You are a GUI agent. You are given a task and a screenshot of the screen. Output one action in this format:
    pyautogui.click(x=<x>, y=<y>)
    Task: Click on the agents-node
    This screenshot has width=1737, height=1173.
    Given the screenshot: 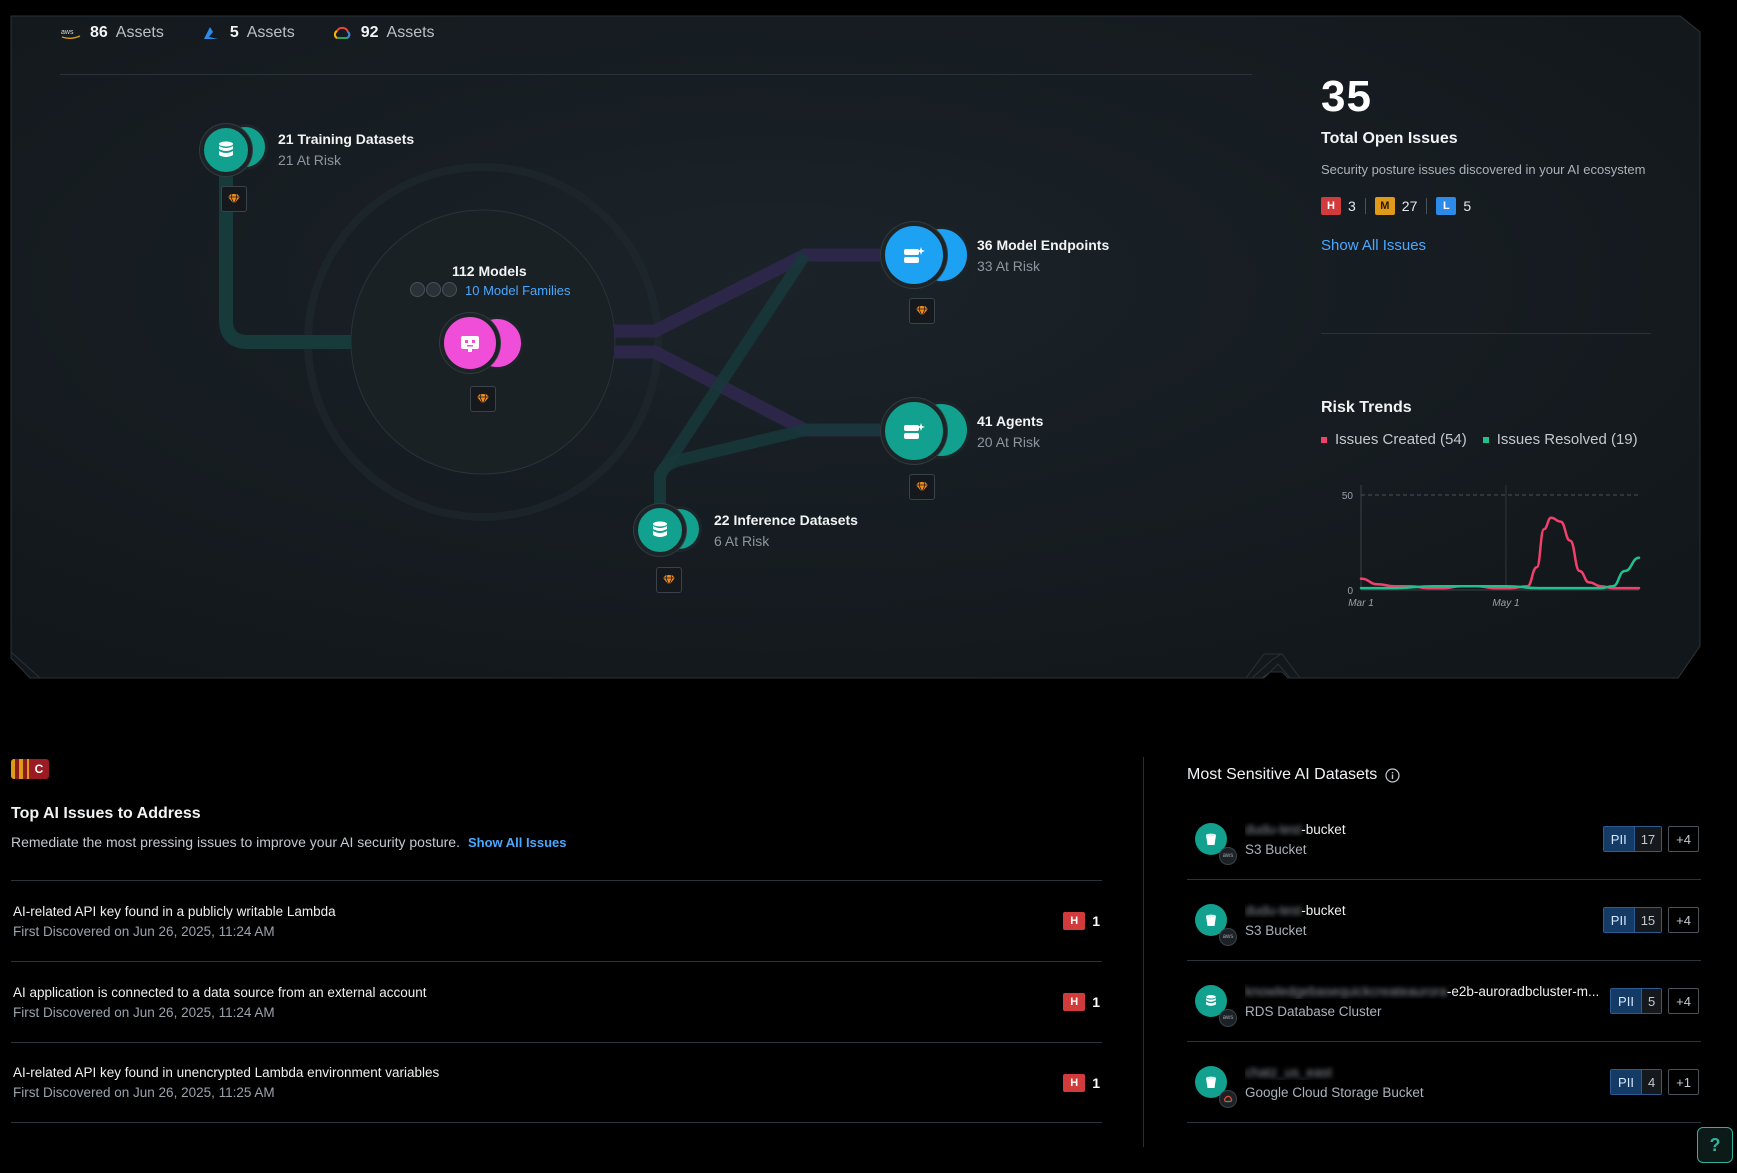 What is the action you would take?
    pyautogui.click(x=914, y=431)
    